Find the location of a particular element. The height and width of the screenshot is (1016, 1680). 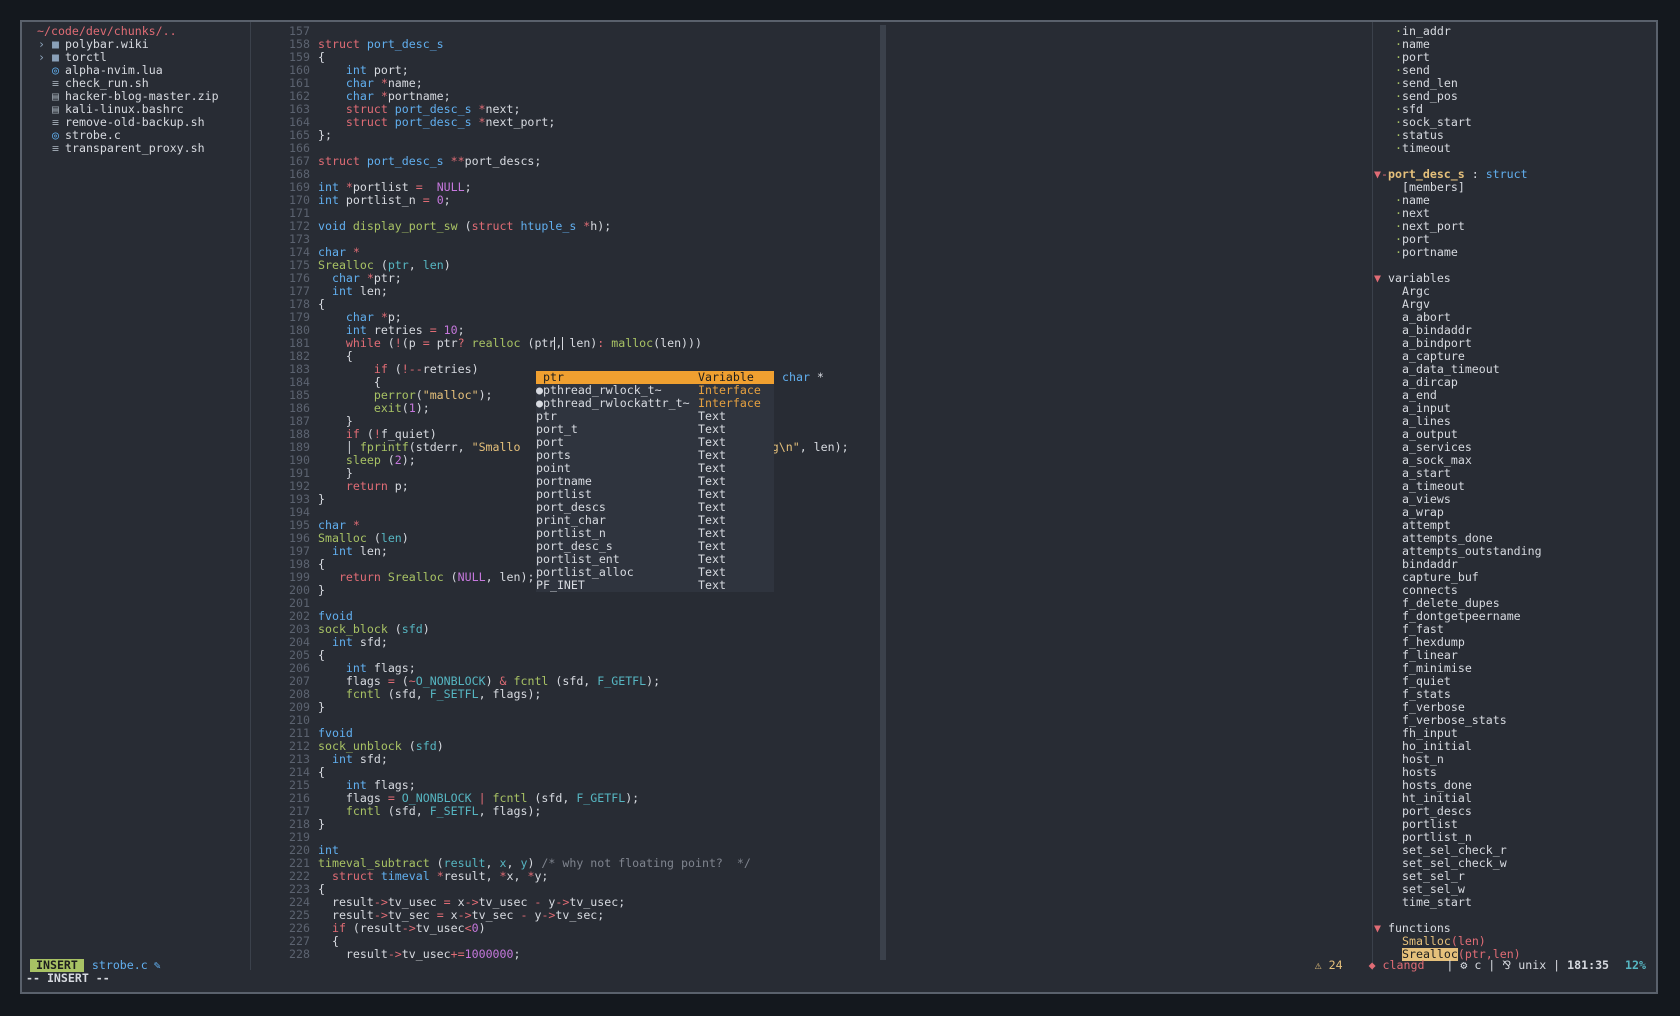

tagbar-item: attempts_outstanding is located at coordinates (1514, 551).